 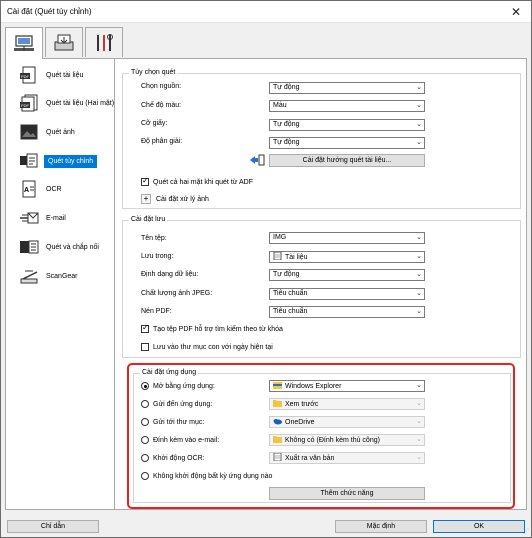 I want to click on svg-text: A, so click(x=26, y=190).